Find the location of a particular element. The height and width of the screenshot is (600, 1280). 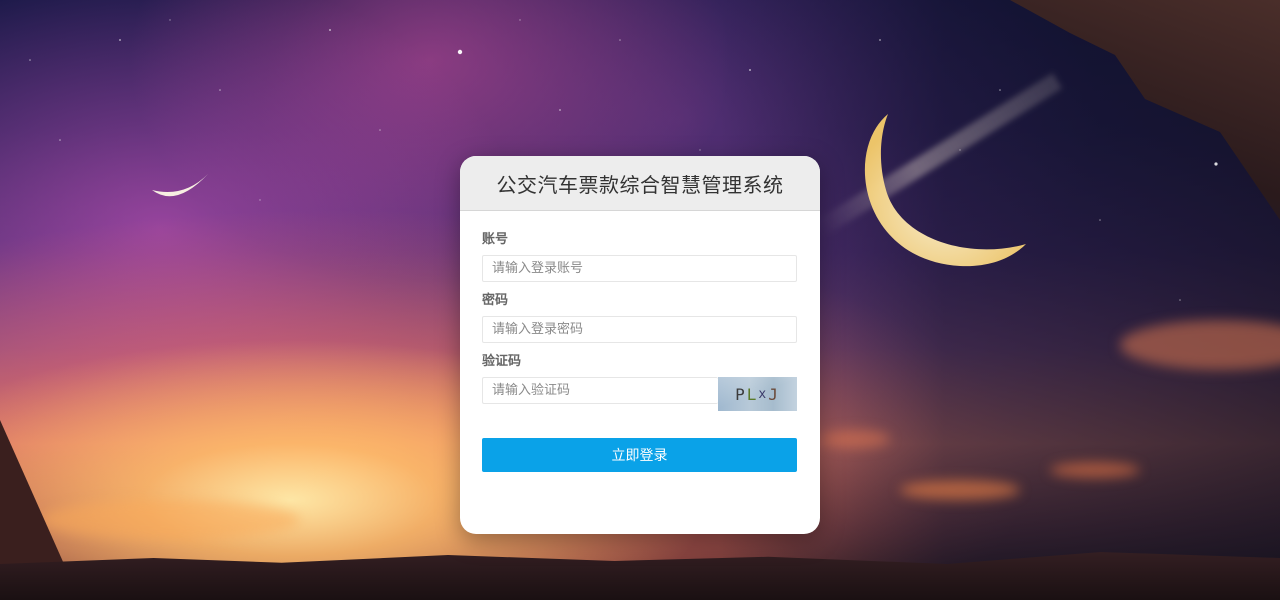

captcha-char: P is located at coordinates (741, 394).